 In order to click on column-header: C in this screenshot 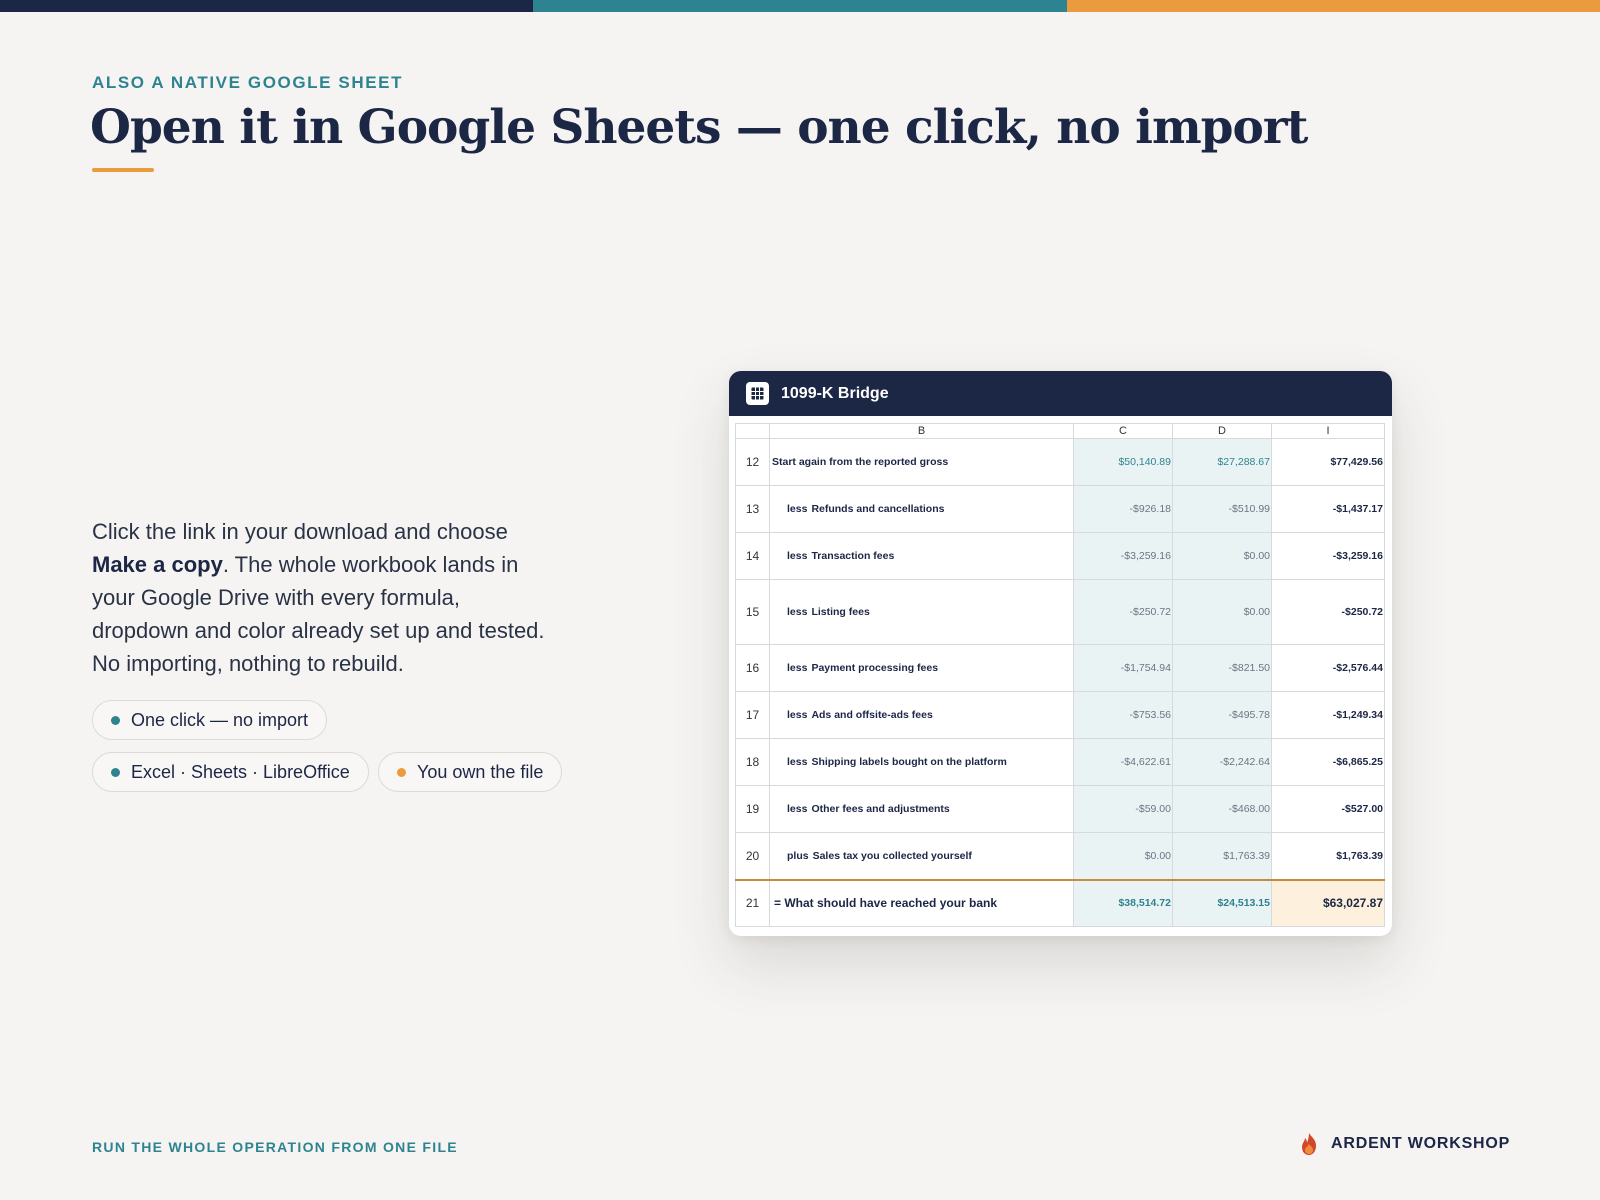, I will do `click(1123, 431)`.